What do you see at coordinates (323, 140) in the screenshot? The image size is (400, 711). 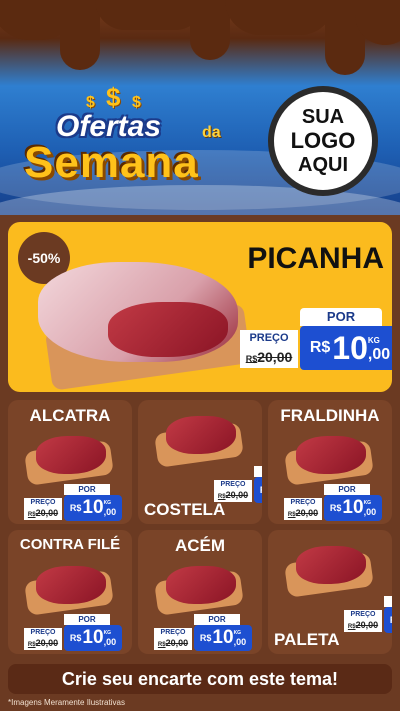 I see `logo-line: LOGO` at bounding box center [323, 140].